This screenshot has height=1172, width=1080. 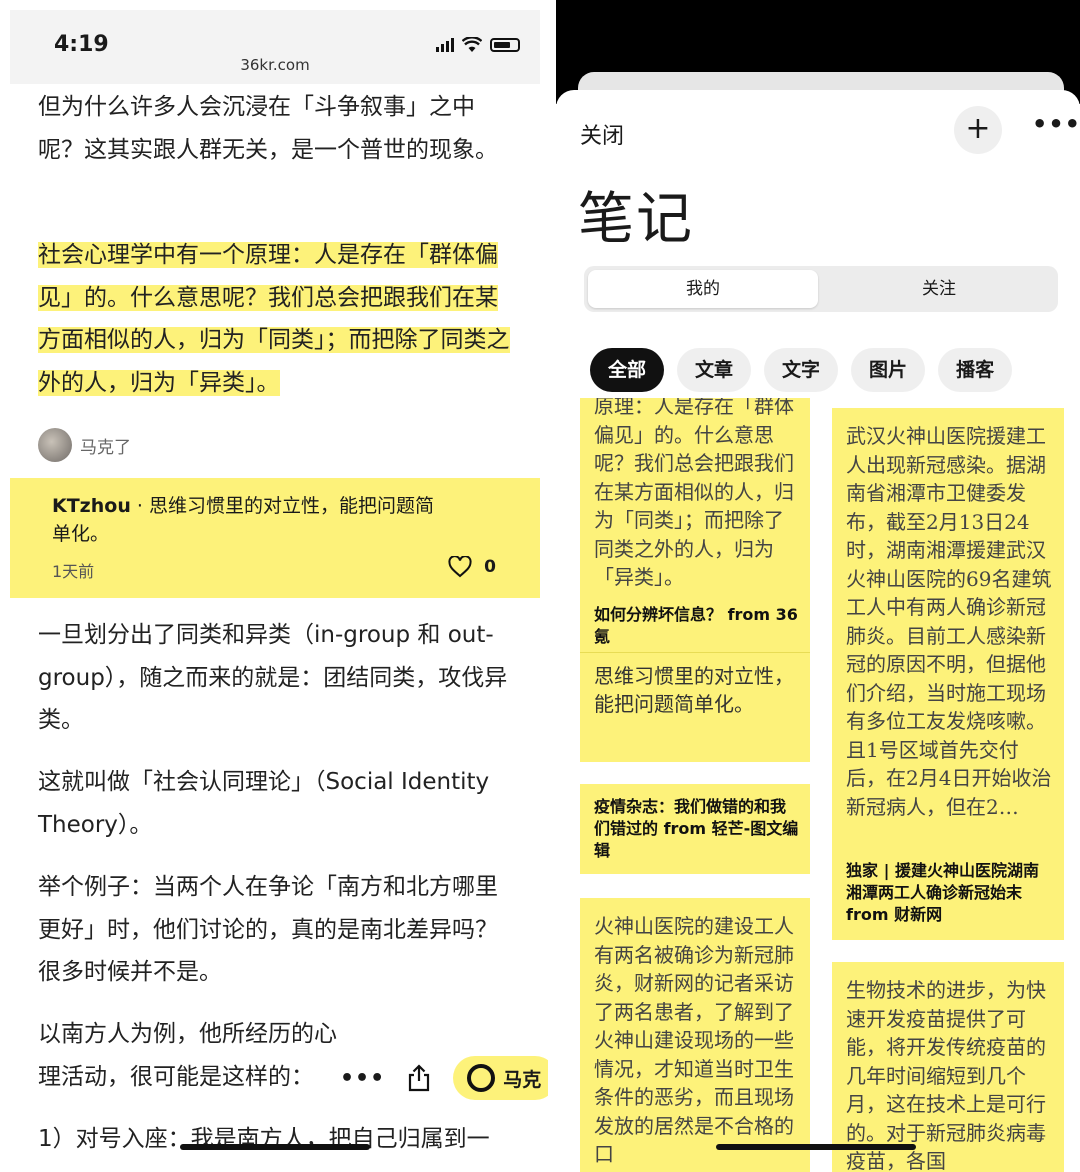 What do you see at coordinates (505, 45) in the screenshot?
I see `battery-icon` at bounding box center [505, 45].